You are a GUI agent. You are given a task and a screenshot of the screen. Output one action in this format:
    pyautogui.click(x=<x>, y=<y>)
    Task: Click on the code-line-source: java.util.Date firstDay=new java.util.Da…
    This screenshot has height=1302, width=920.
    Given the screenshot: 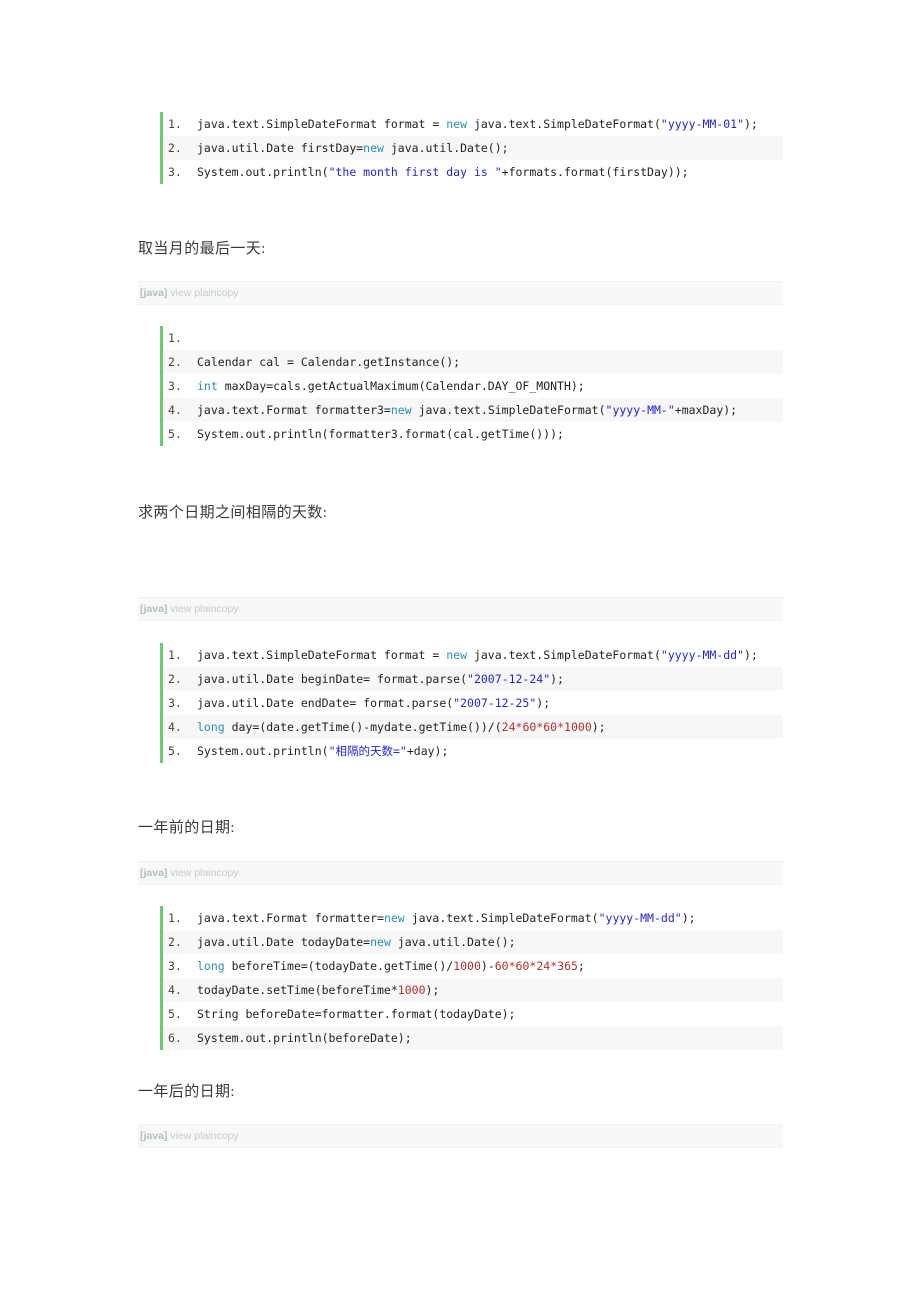 What is the action you would take?
    pyautogui.click(x=353, y=148)
    